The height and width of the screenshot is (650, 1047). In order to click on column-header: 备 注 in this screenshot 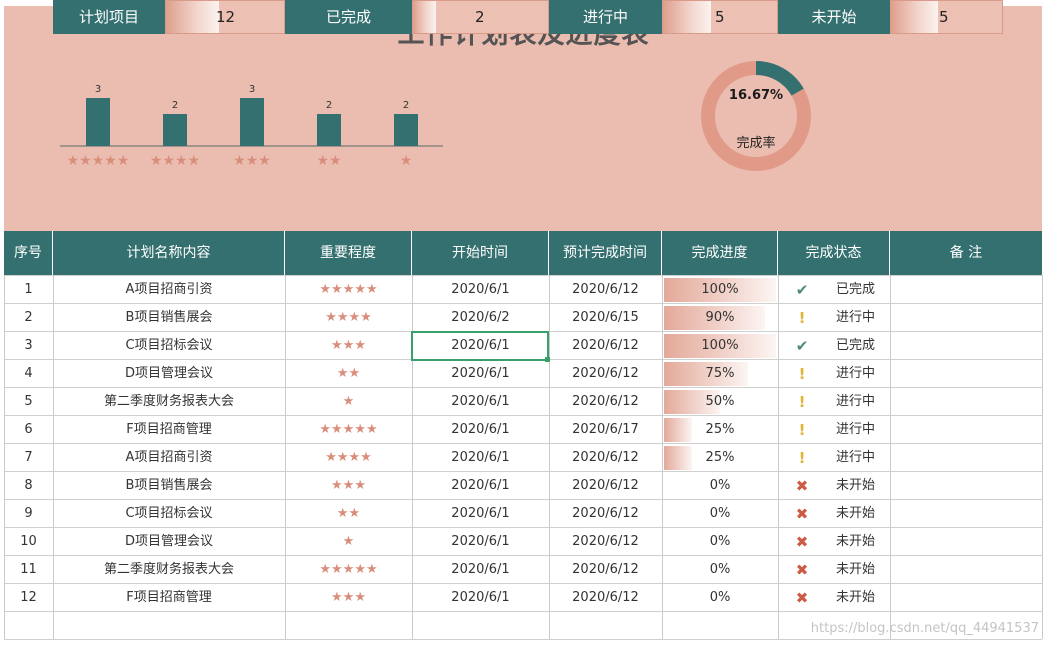, I will do `click(966, 253)`.